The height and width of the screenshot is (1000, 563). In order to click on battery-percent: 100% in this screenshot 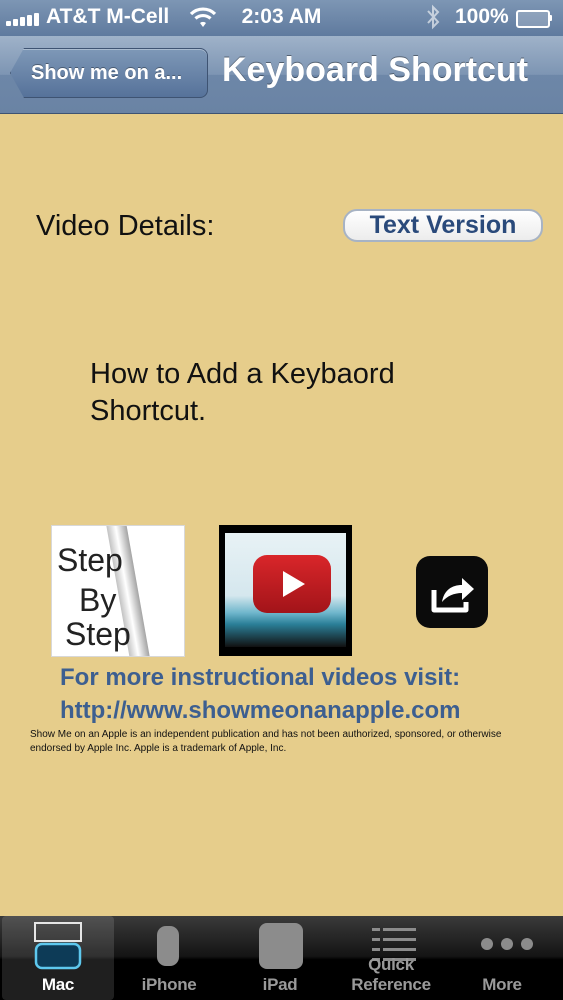, I will do `click(482, 16)`.